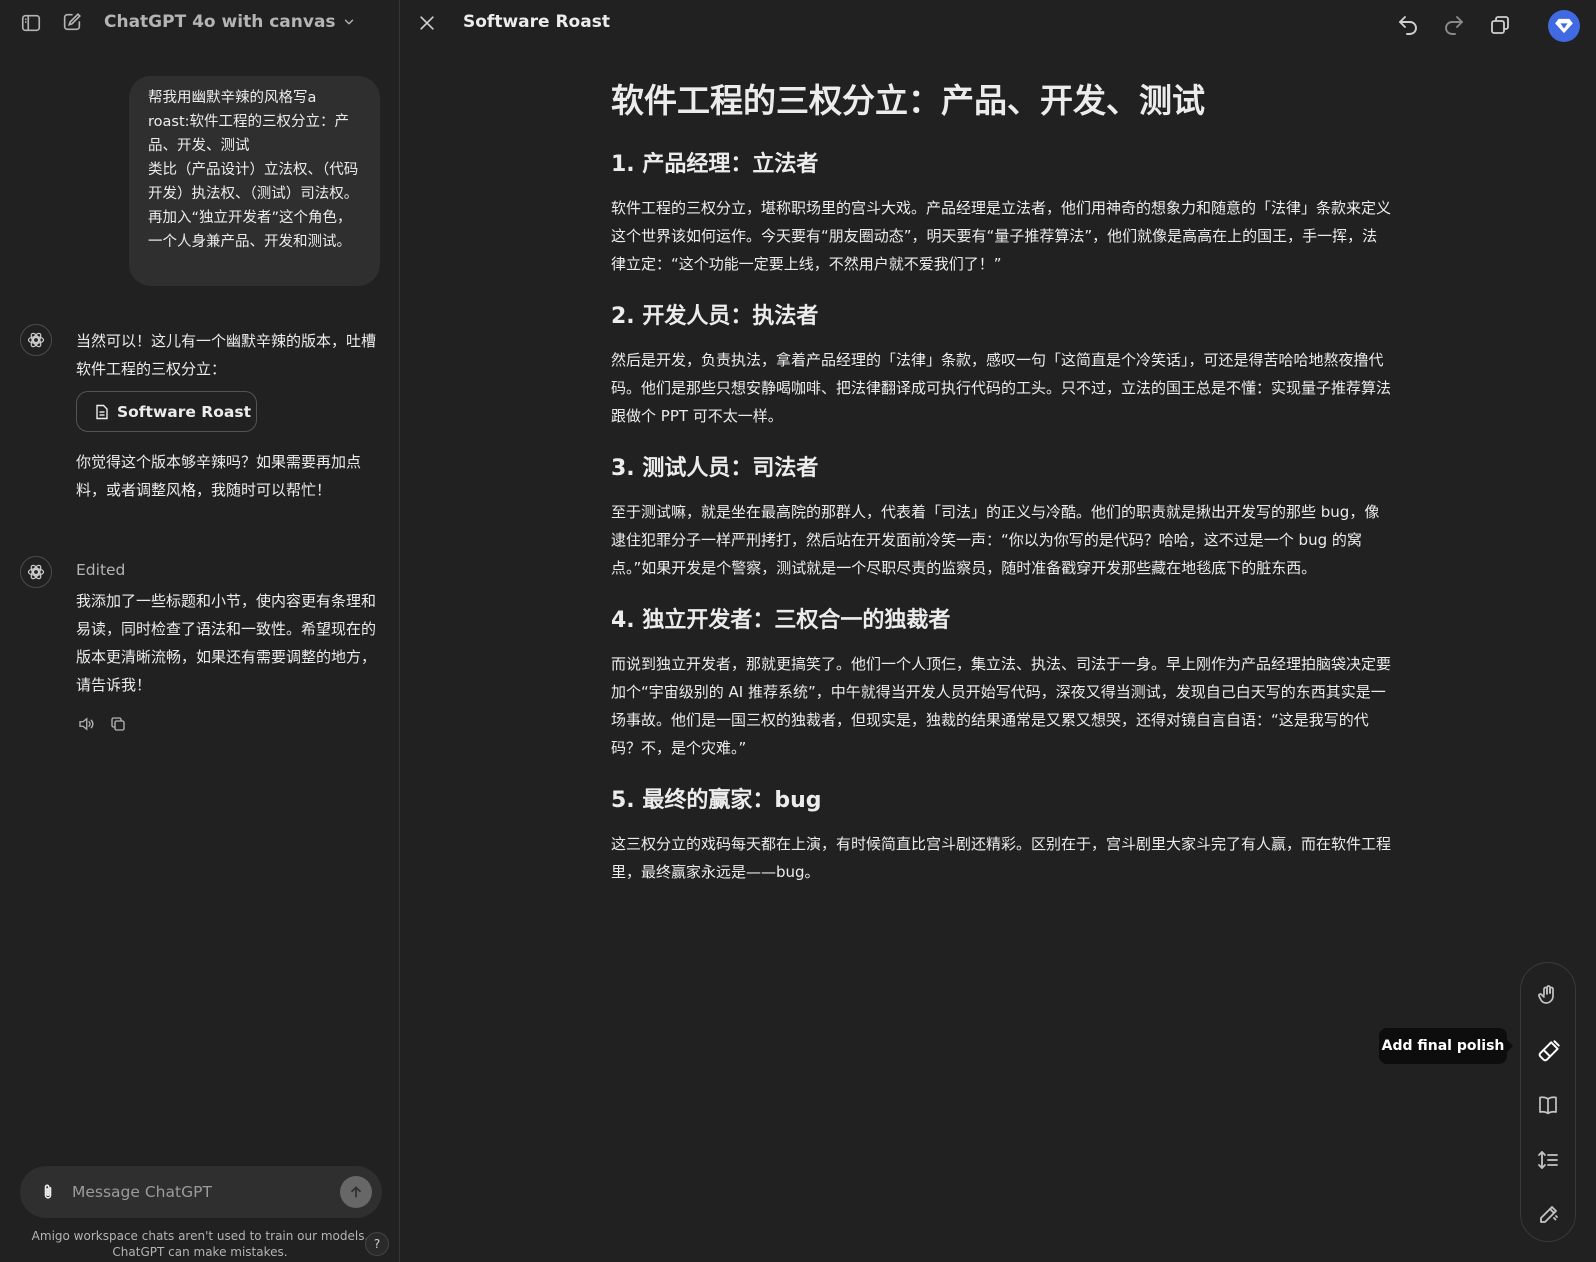 The image size is (1596, 1262). What do you see at coordinates (219, 476) in the screenshot?
I see `assistant-reply-outro: 你觉得这个版本够辛辣吗？如果需要再加点料，或者调整风格，我随时可以帮忙！` at bounding box center [219, 476].